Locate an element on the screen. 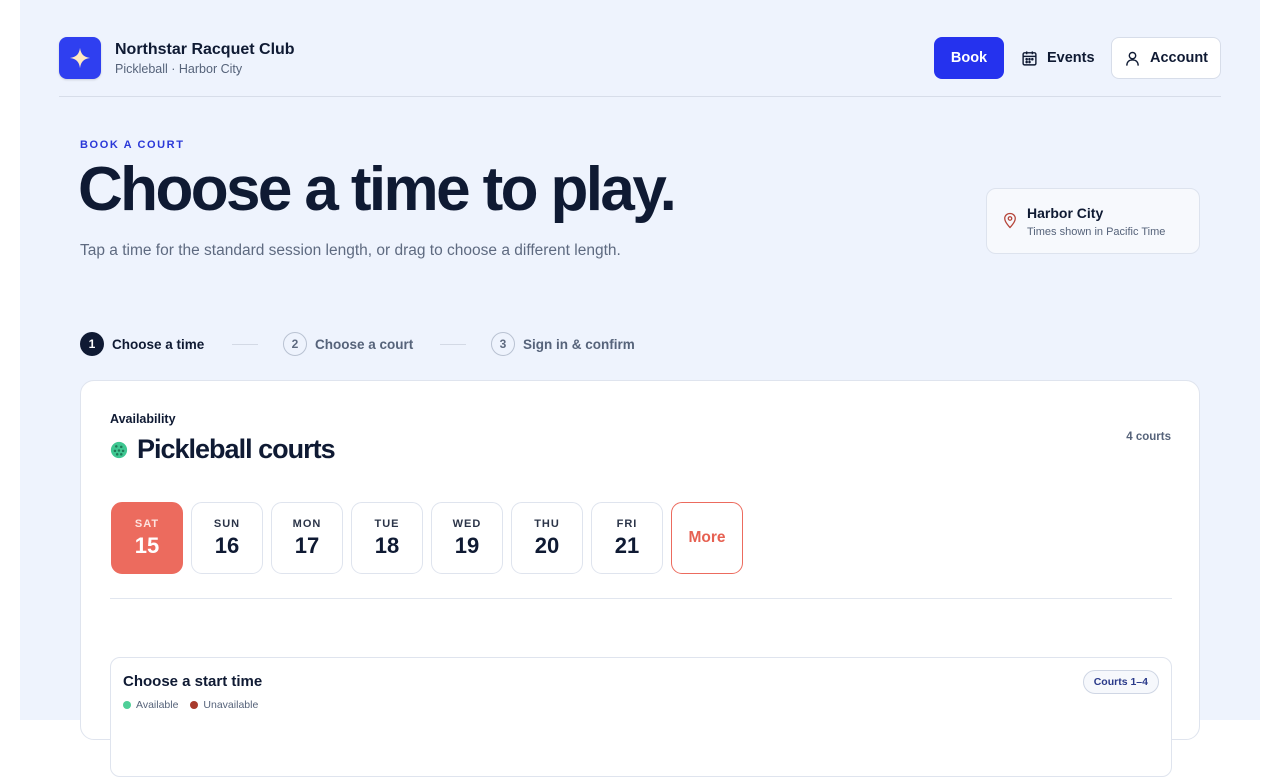 The width and height of the screenshot is (1280, 777). step-number: 2 is located at coordinates (295, 344).